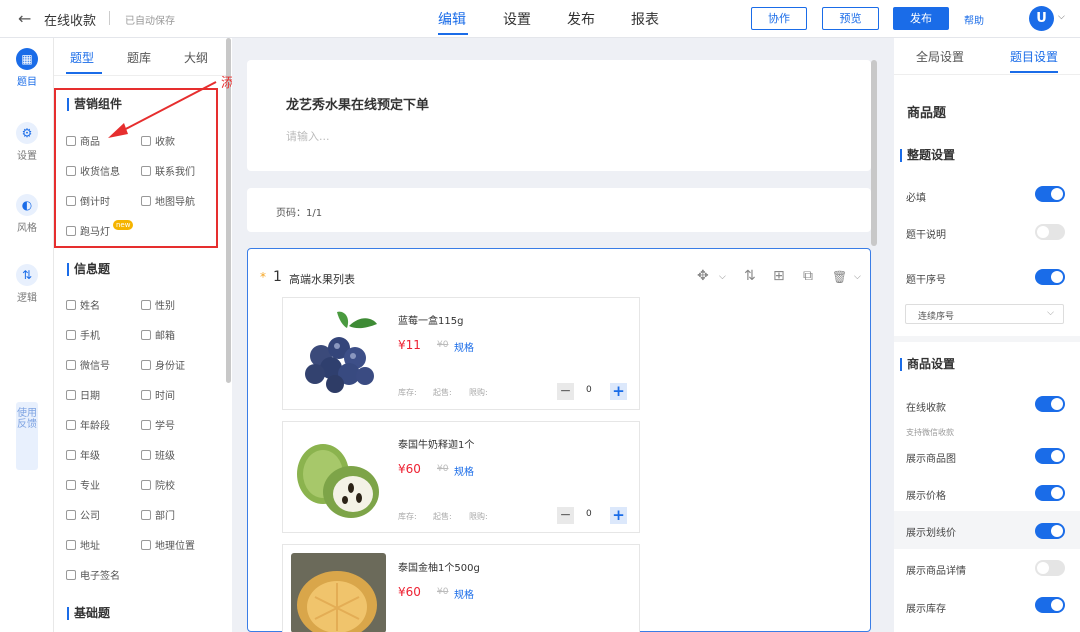  Describe the element at coordinates (357, 103) in the screenshot. I see `form-title: 龙艺秀水果在线预定下单` at that location.